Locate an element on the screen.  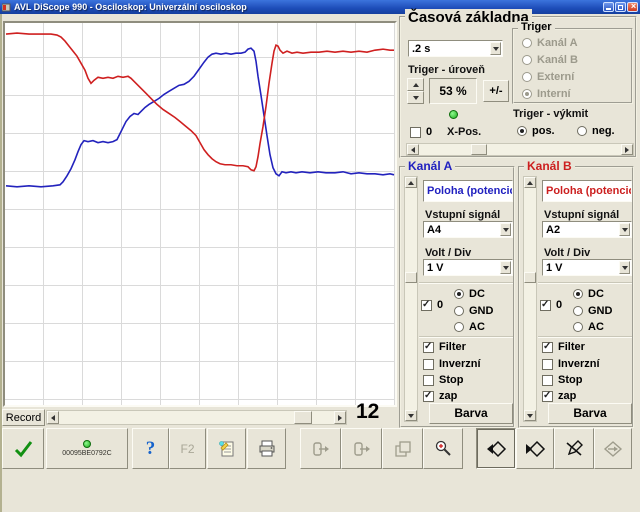
print-button is located at coordinates (266, 448).